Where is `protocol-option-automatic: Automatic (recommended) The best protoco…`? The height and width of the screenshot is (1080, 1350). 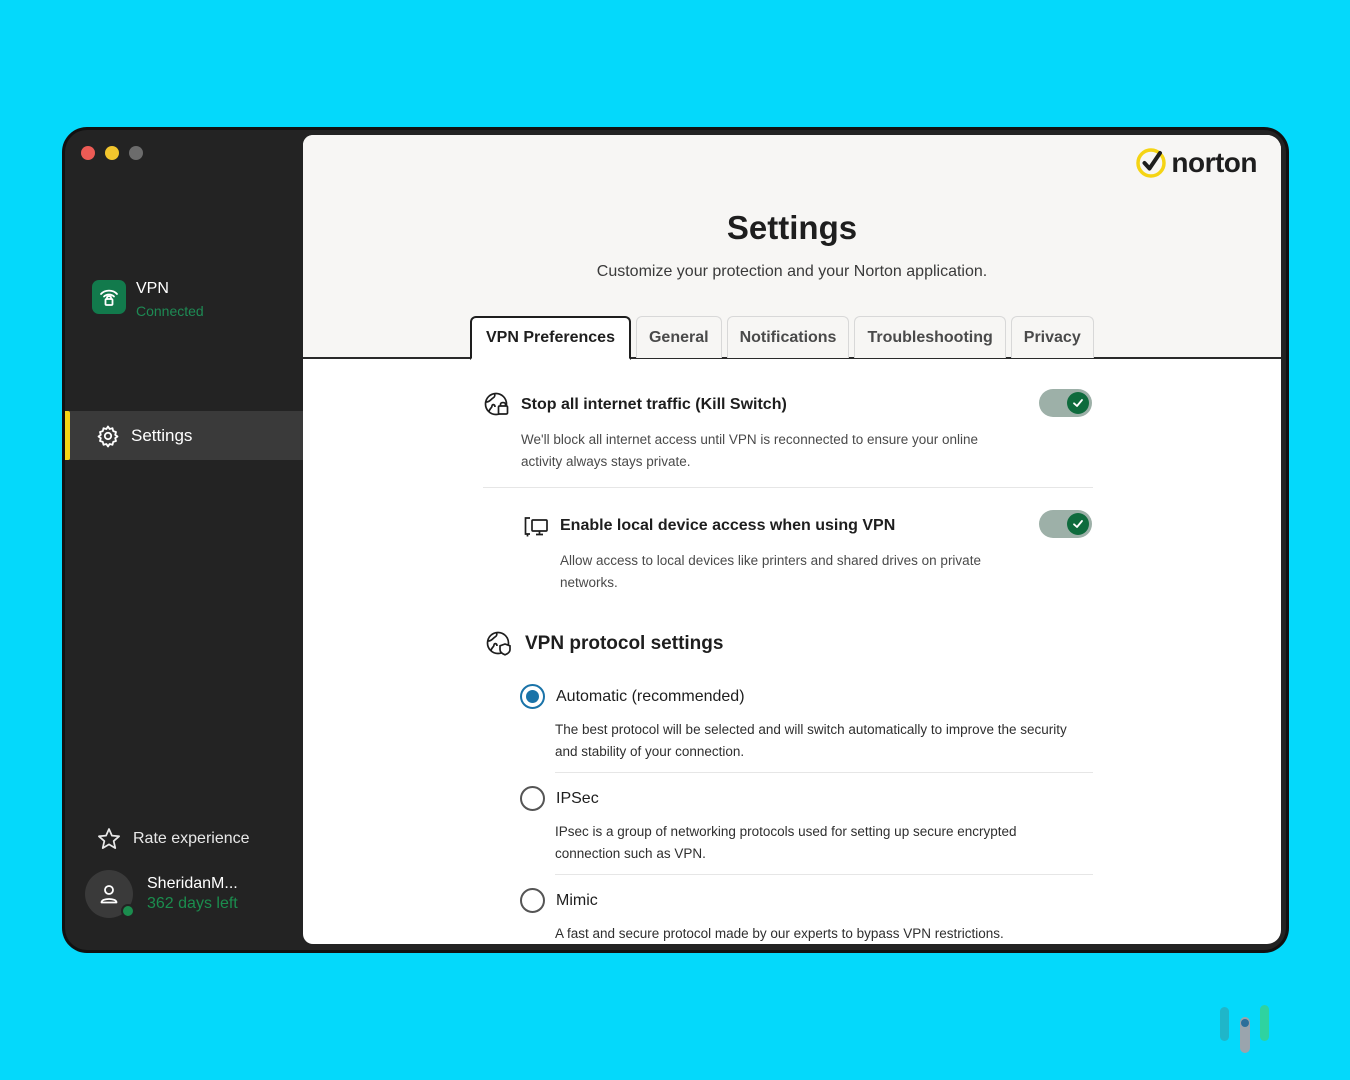 protocol-option-automatic: Automatic (recommended) The best protoco… is located at coordinates (797, 723).